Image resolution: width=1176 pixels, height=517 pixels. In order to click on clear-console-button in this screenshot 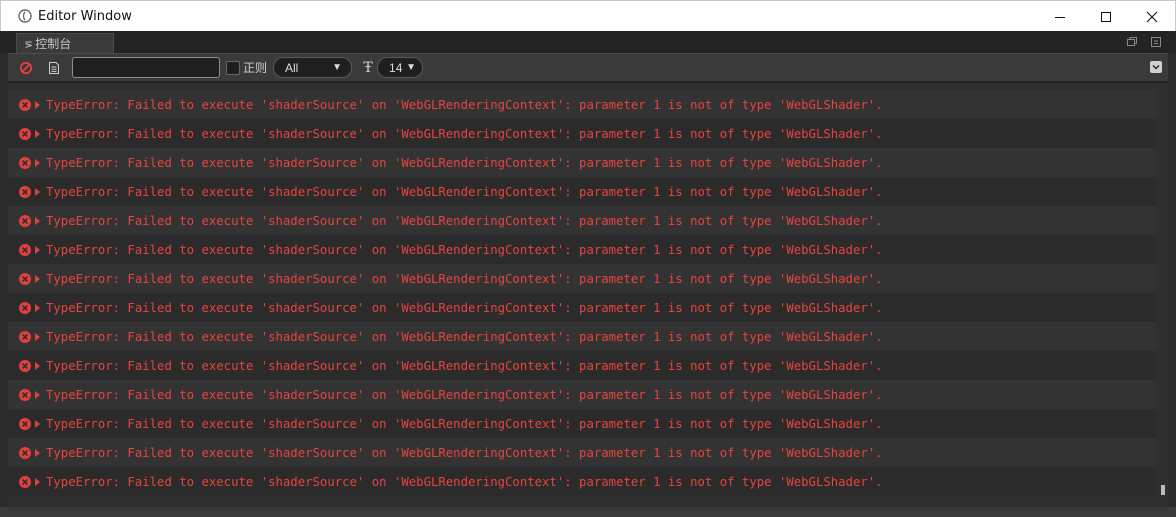, I will do `click(26, 68)`.